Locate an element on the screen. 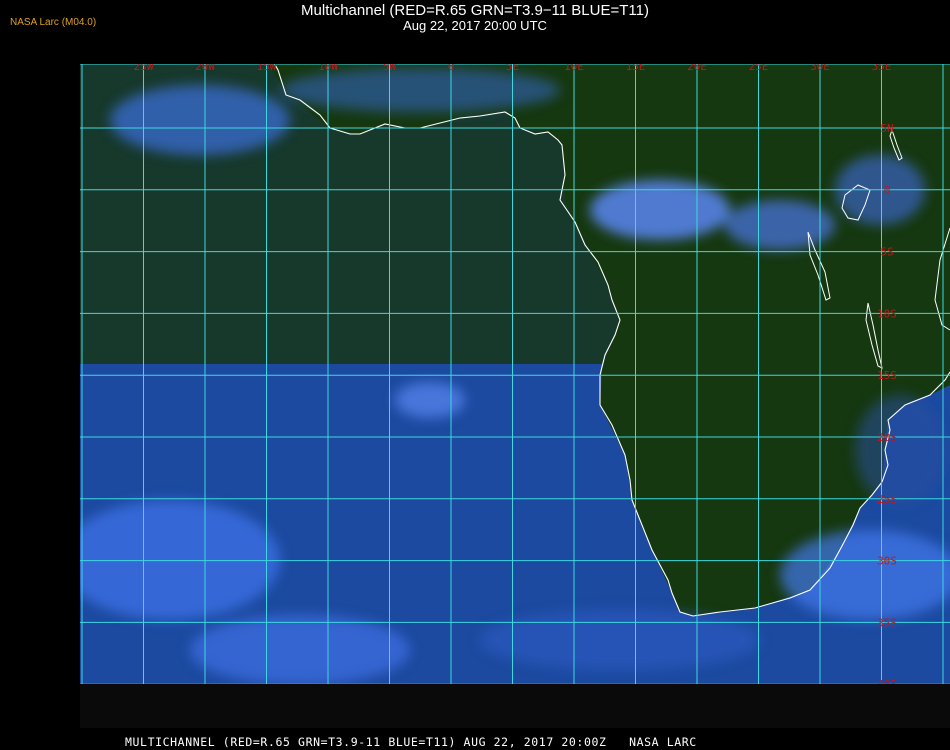  latitude-label: 5S is located at coordinates (886, 252).